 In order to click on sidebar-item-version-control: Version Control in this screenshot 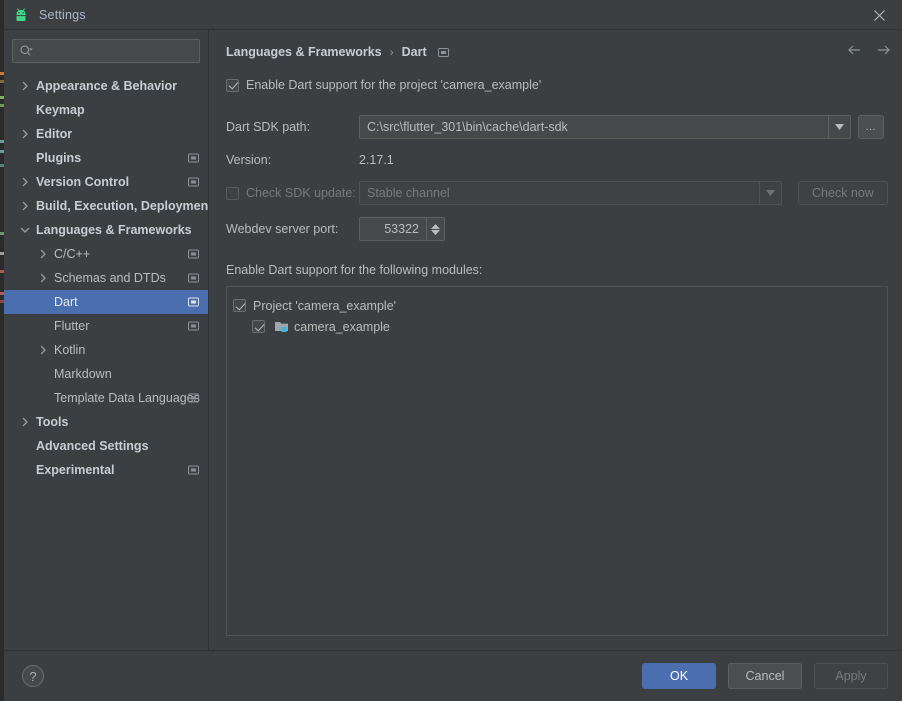, I will do `click(106, 182)`.